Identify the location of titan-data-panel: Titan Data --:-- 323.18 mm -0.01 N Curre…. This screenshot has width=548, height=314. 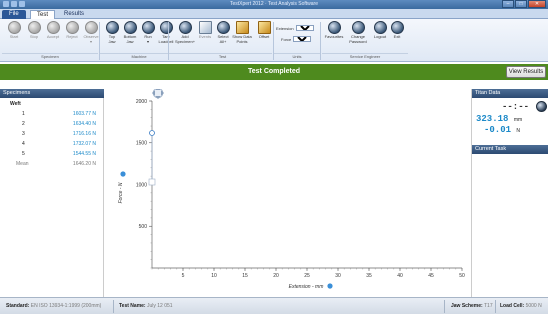
(509, 193).